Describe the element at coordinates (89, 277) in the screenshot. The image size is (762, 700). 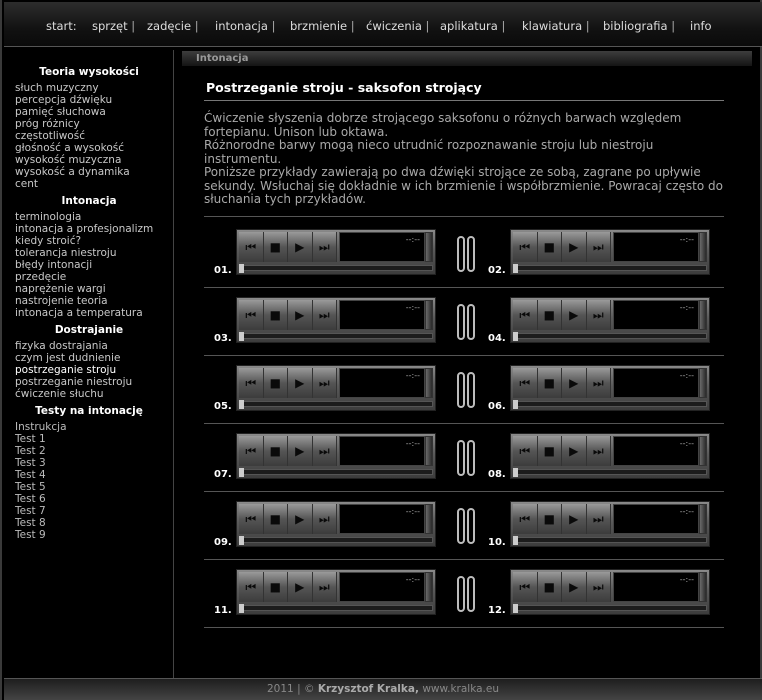
I see `sidebar-link: przedęcie` at that location.